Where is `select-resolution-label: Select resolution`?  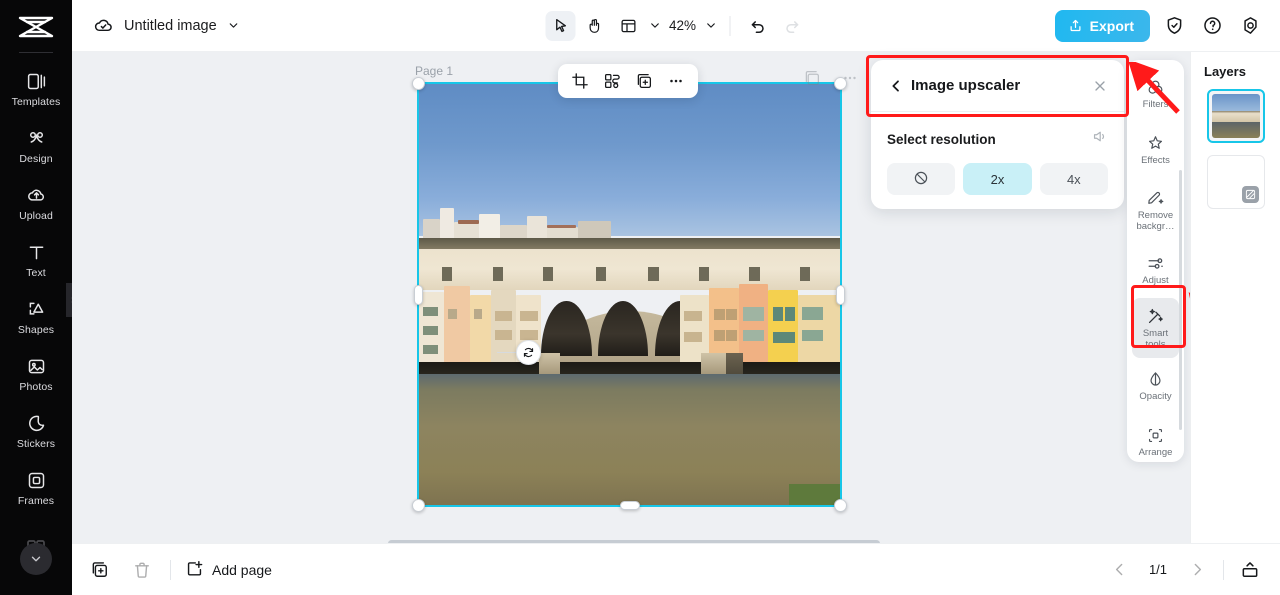
select-resolution-label: Select resolution is located at coordinates (941, 139).